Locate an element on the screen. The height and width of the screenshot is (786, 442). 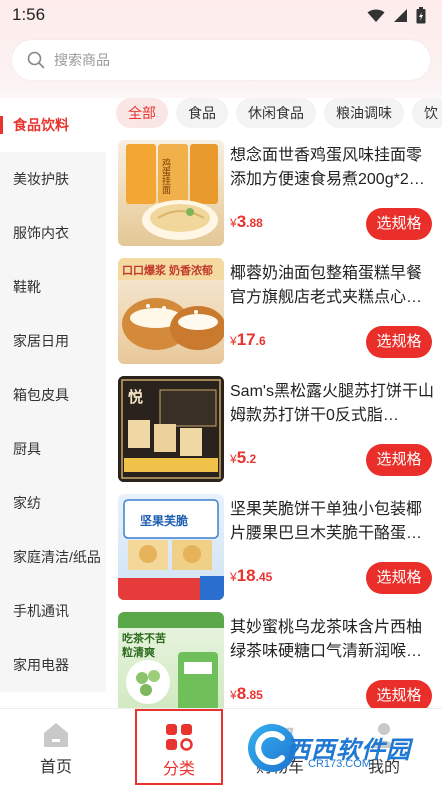
status-icons is located at coordinates (396, 18).